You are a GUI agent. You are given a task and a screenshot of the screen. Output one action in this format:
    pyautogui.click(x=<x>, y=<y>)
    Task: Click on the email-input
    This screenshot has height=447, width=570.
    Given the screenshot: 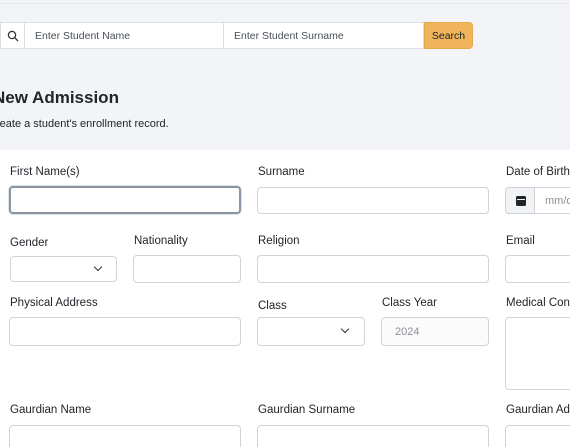 What is the action you would take?
    pyautogui.click(x=537, y=269)
    